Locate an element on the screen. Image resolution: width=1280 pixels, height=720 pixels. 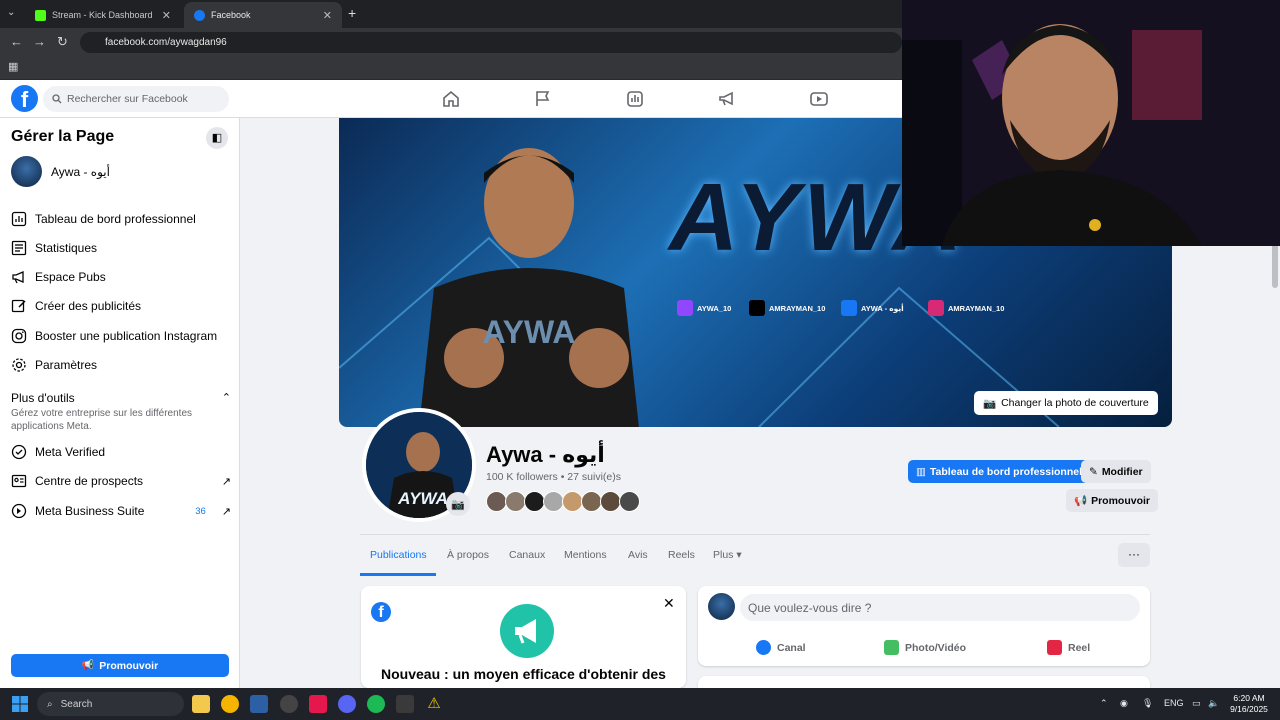
sidebar-item-business-suite: Meta Business Suite 36 ↗ is located at coordinates (121, 511).